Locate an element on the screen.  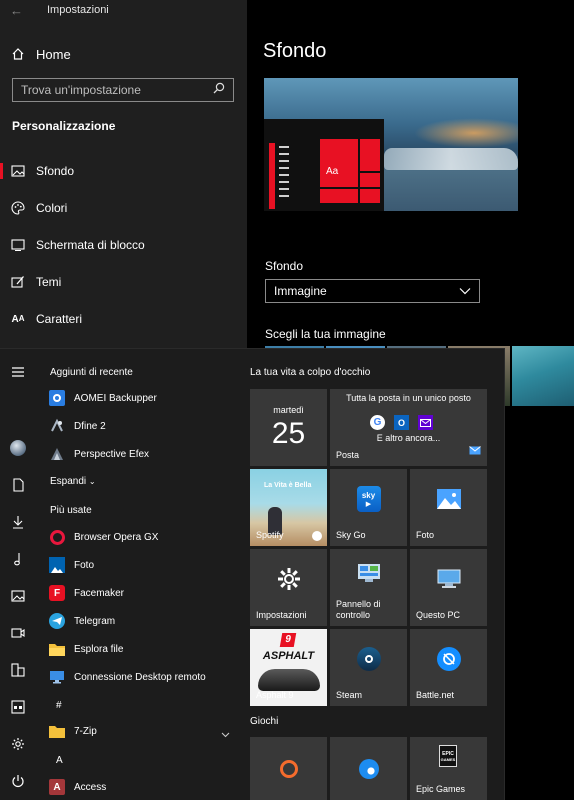
library-icon is located at coordinates (18, 670).